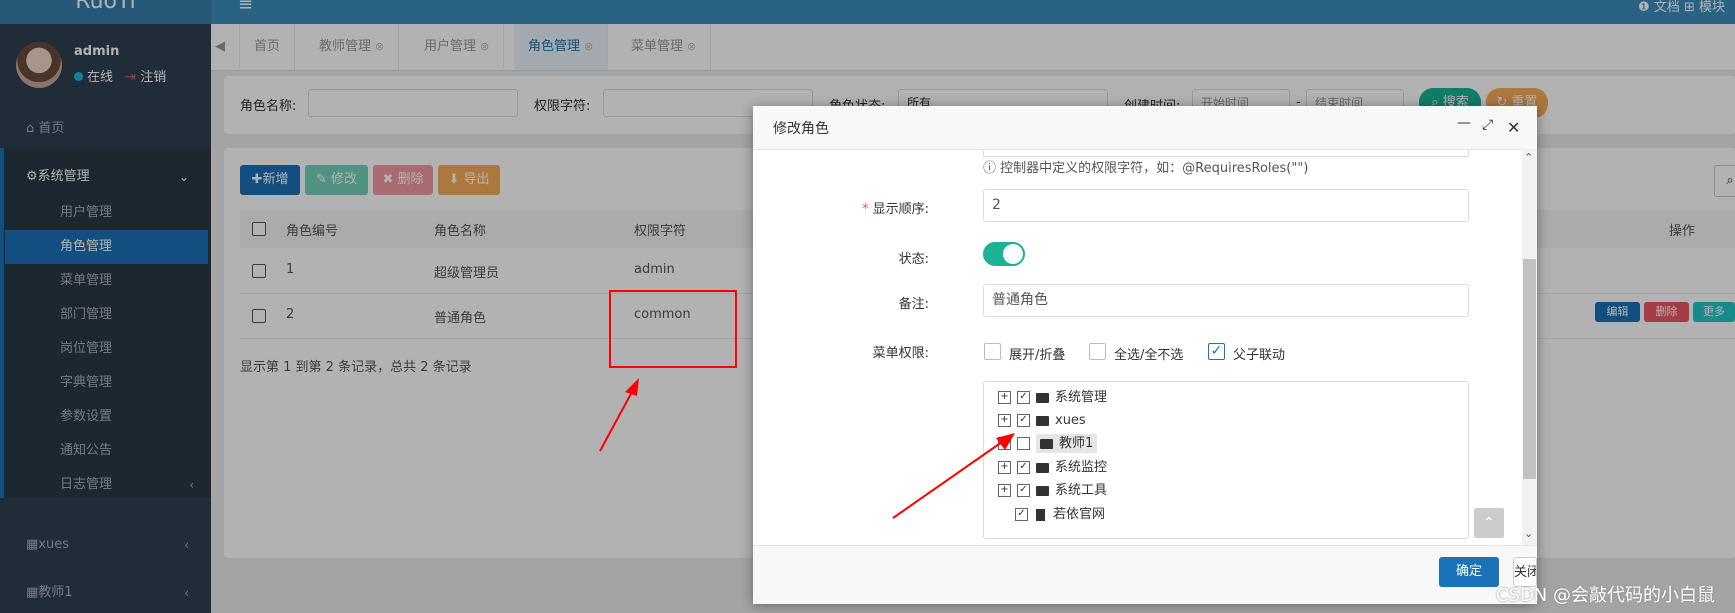 The image size is (1735, 613). I want to click on node-label: 若依官网, so click(1079, 514).